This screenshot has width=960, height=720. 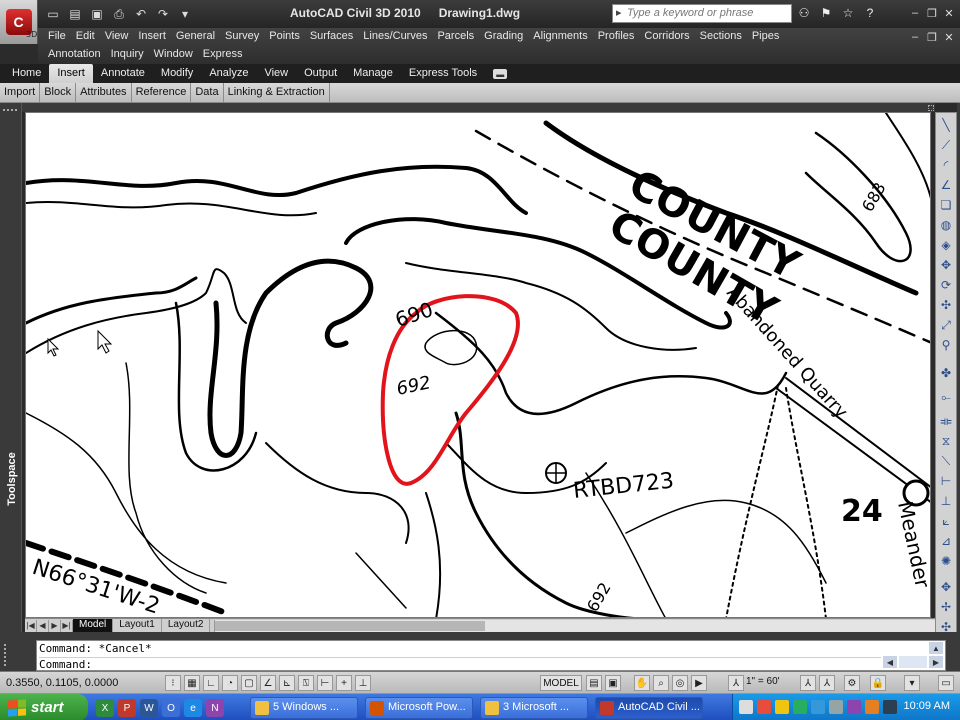 I want to click on tool-grid-icon: ✤, so click(x=946, y=373).